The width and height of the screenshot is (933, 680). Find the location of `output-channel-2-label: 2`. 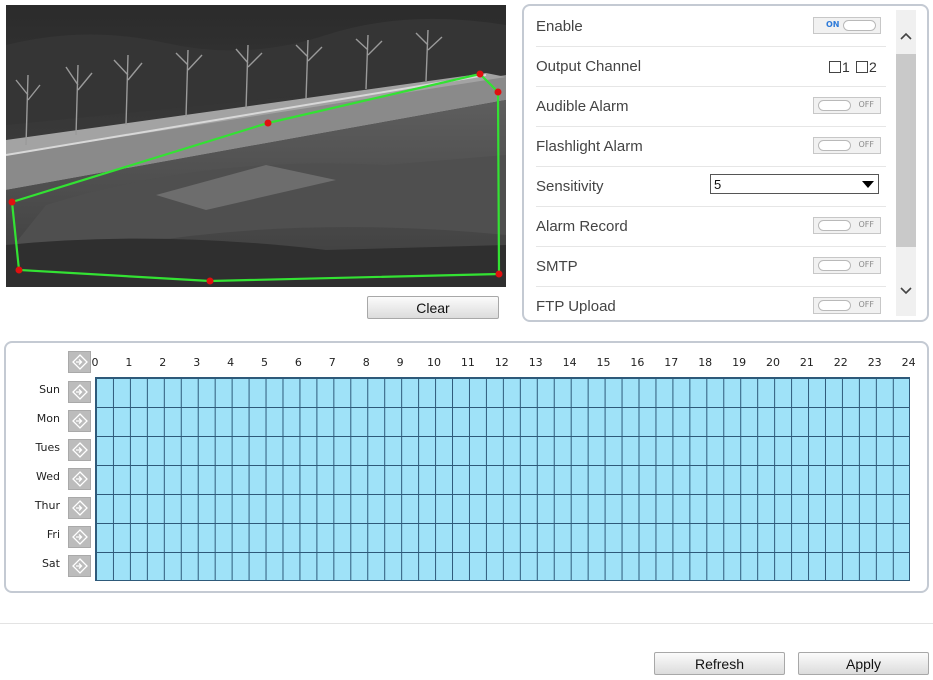

output-channel-2-label: 2 is located at coordinates (873, 67).